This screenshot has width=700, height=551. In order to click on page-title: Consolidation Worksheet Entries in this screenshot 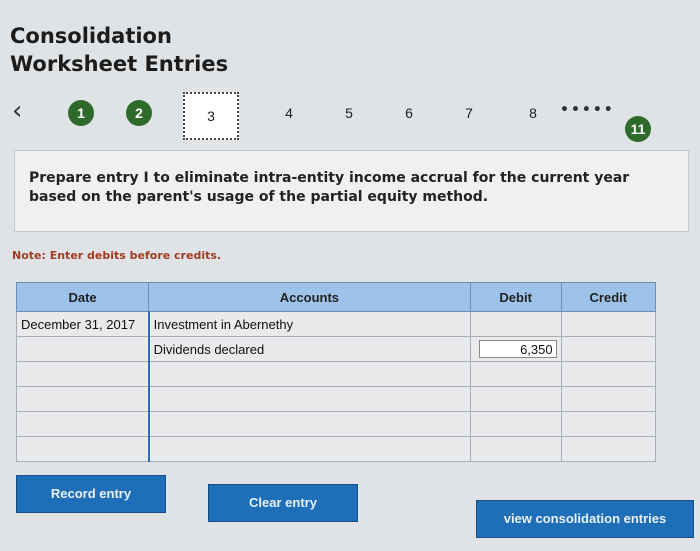, I will do `click(119, 50)`.